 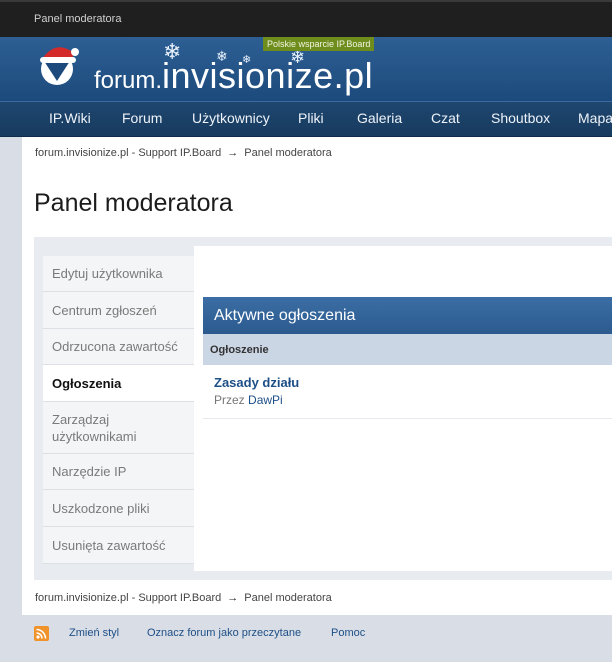 What do you see at coordinates (348, 633) in the screenshot?
I see `help-link: Pomoc` at bounding box center [348, 633].